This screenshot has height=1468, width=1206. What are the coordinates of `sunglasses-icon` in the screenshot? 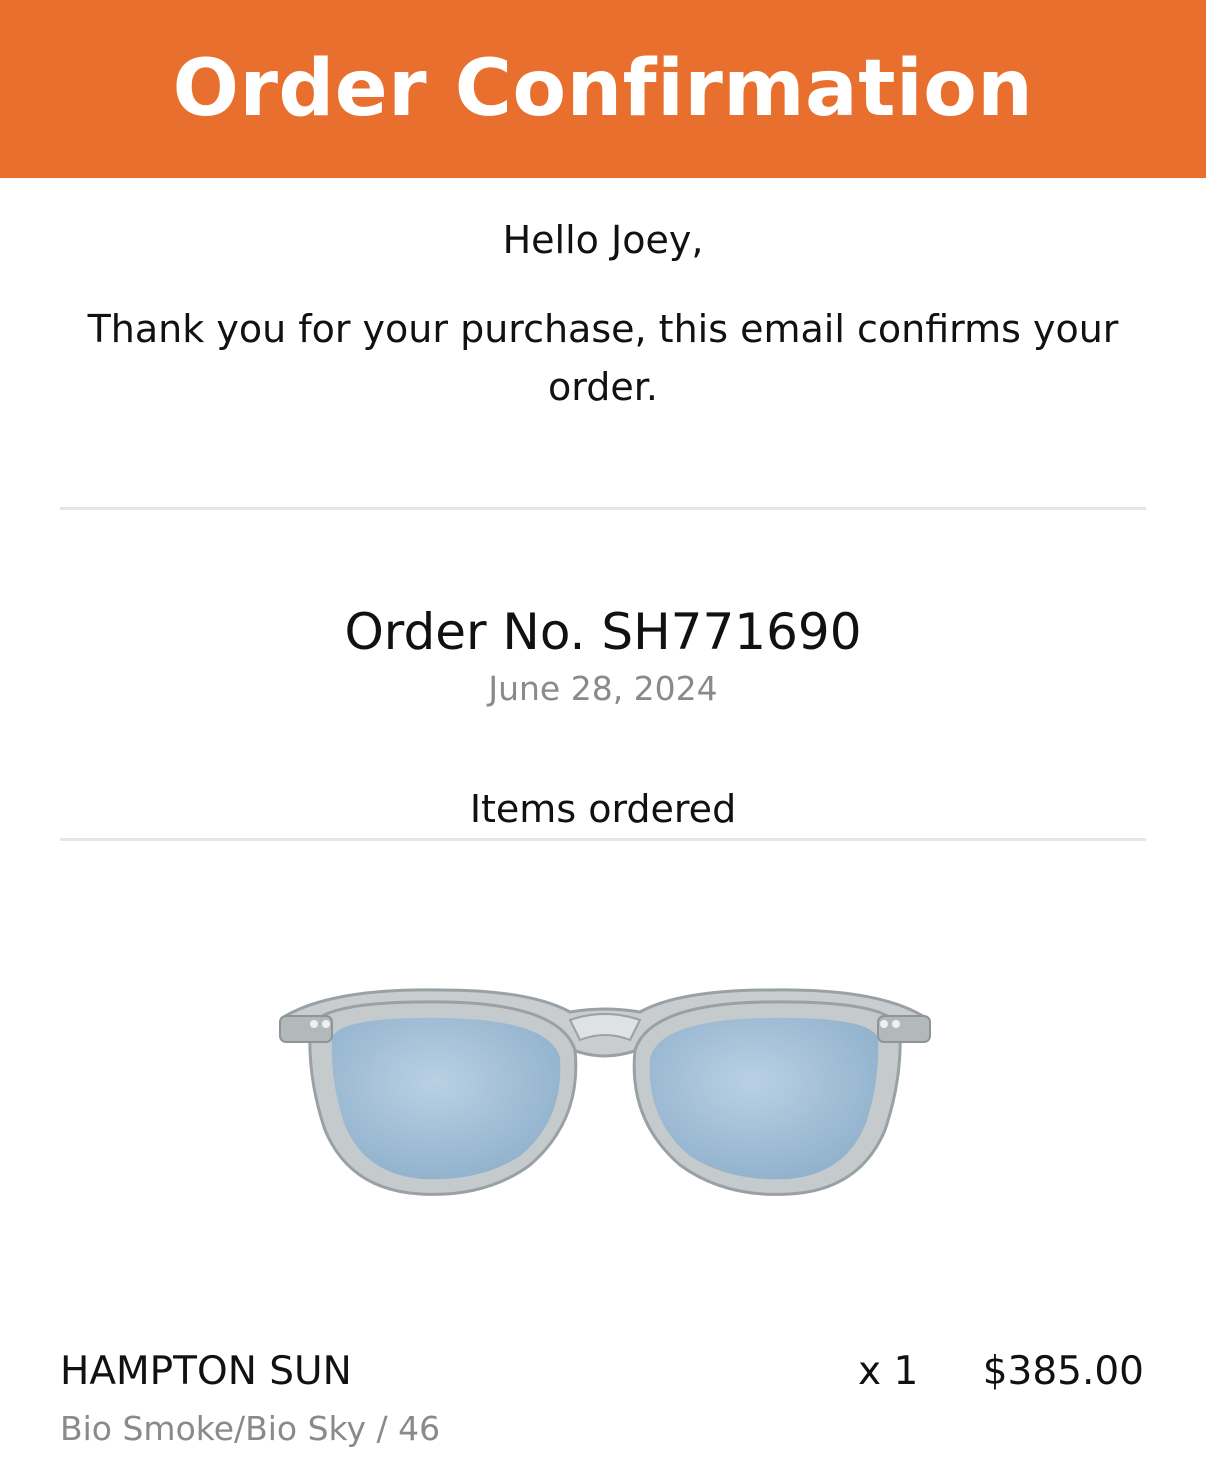 It's located at (605, 1092).